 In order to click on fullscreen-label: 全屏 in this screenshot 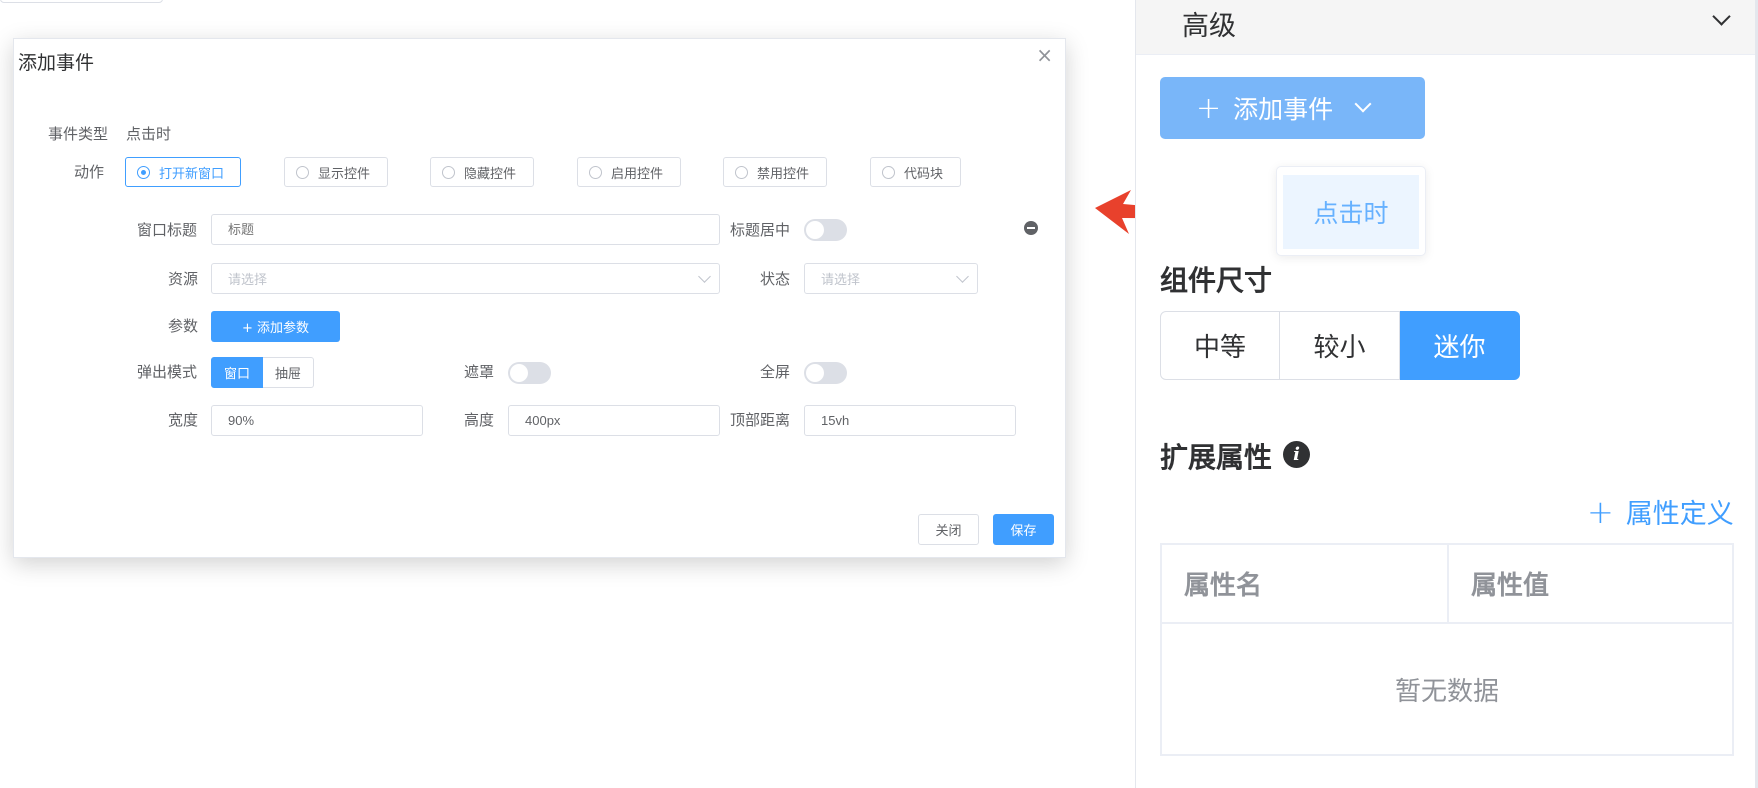, I will do `click(775, 372)`.